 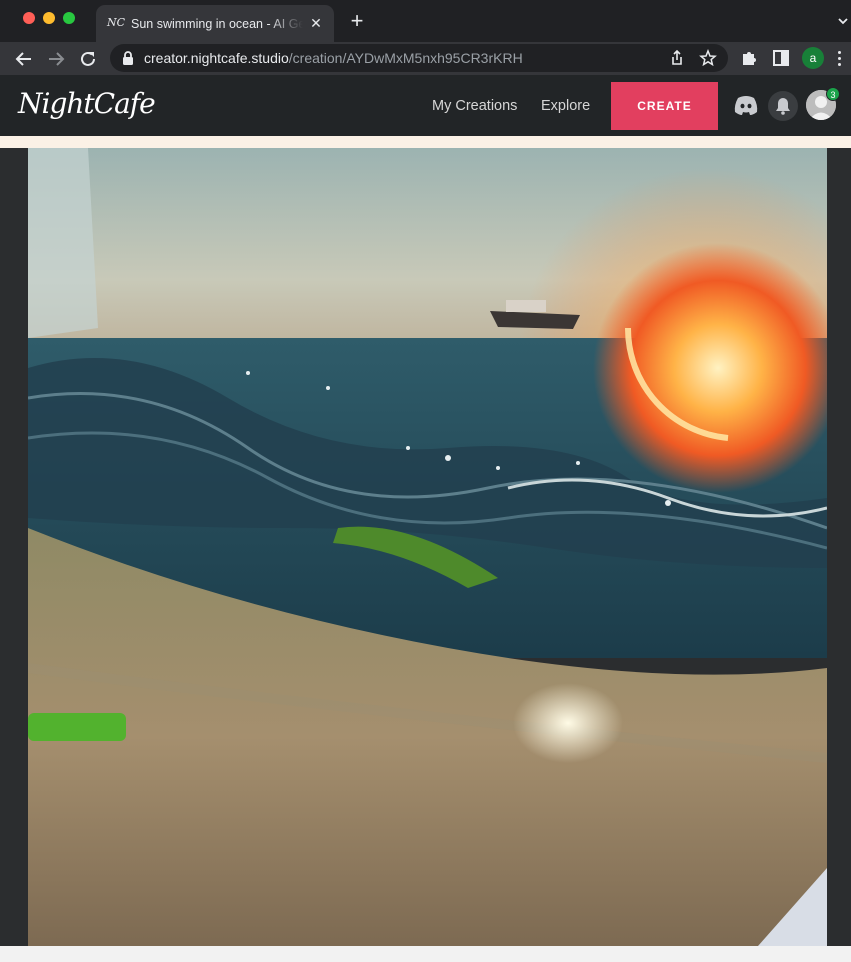 What do you see at coordinates (24, 59) in the screenshot?
I see `back-arrow-icon` at bounding box center [24, 59].